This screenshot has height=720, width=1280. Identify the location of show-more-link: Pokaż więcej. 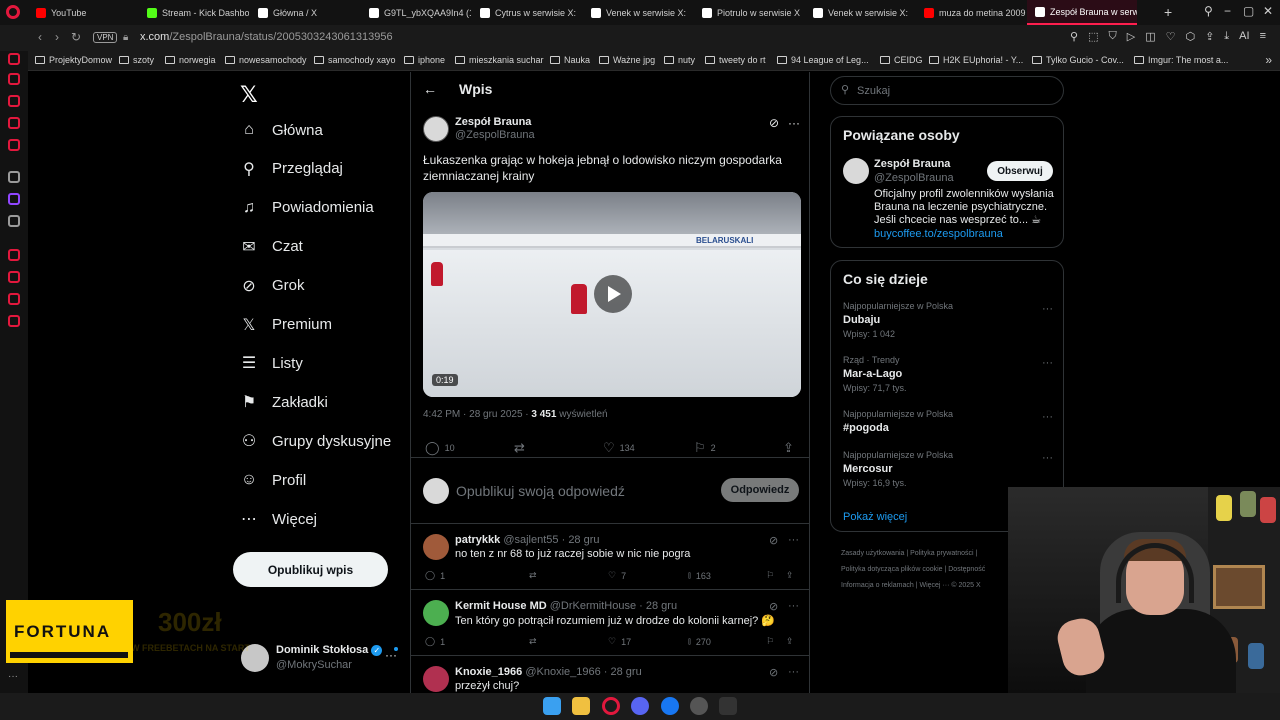
(875, 517).